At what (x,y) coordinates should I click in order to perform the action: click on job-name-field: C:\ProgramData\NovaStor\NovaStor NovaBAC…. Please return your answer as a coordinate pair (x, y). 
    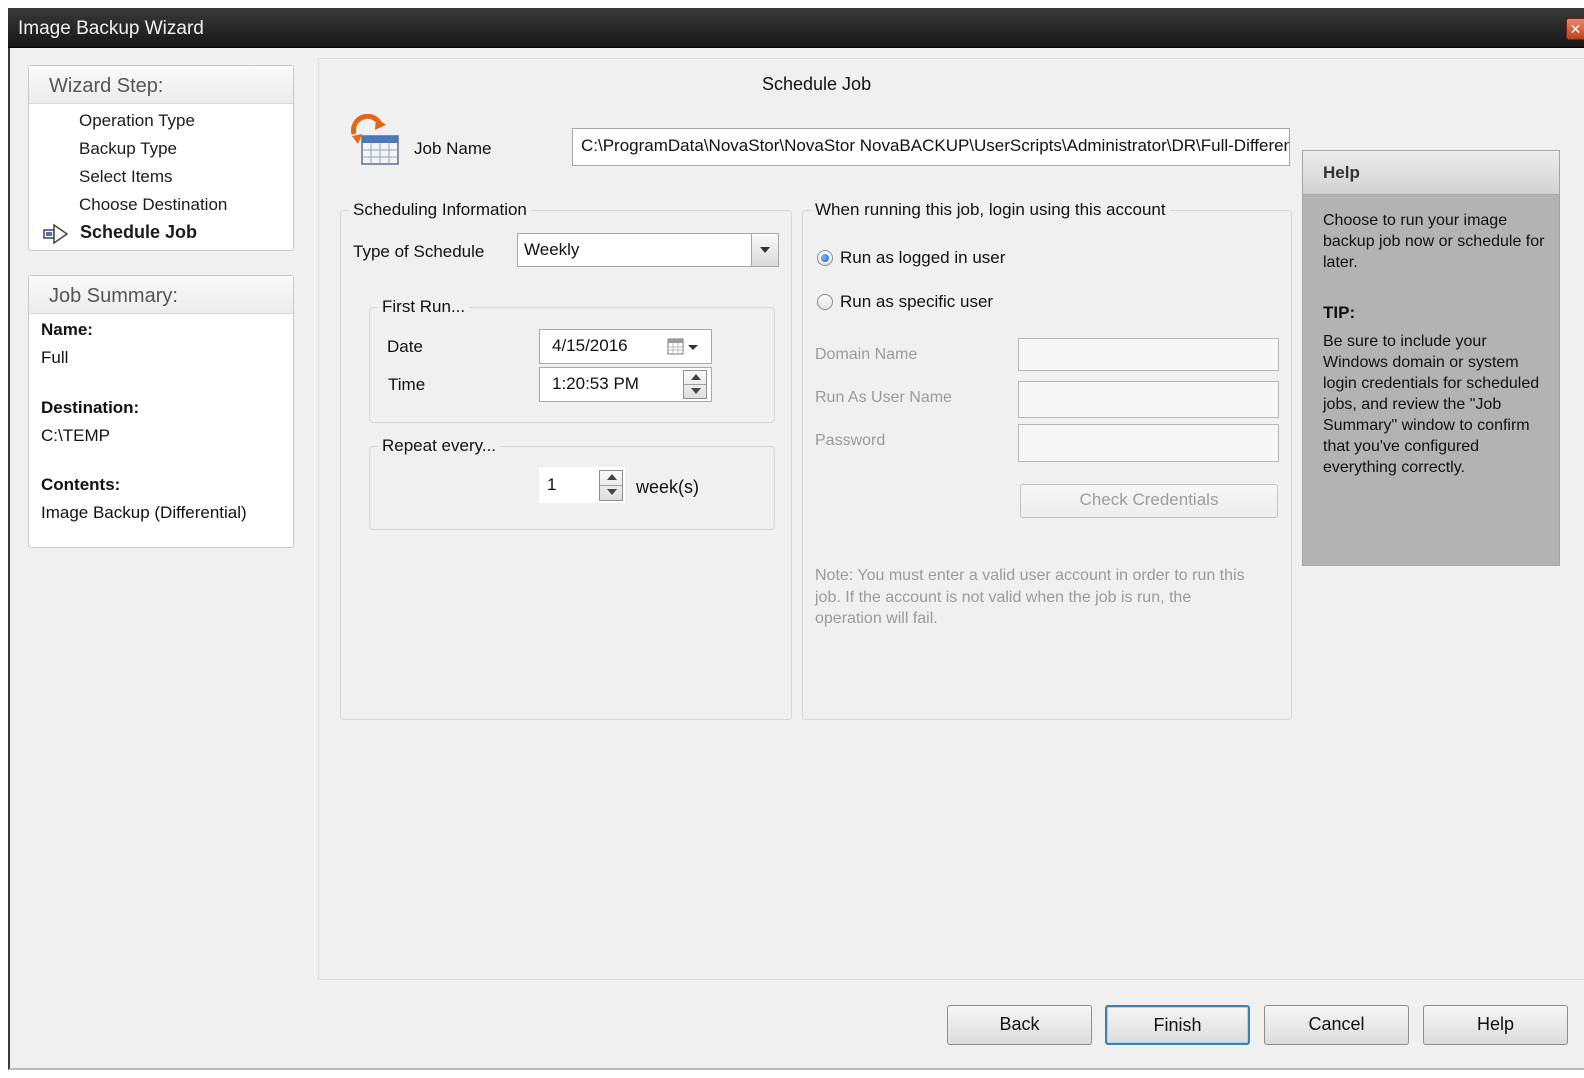
    Looking at the image, I should click on (931, 147).